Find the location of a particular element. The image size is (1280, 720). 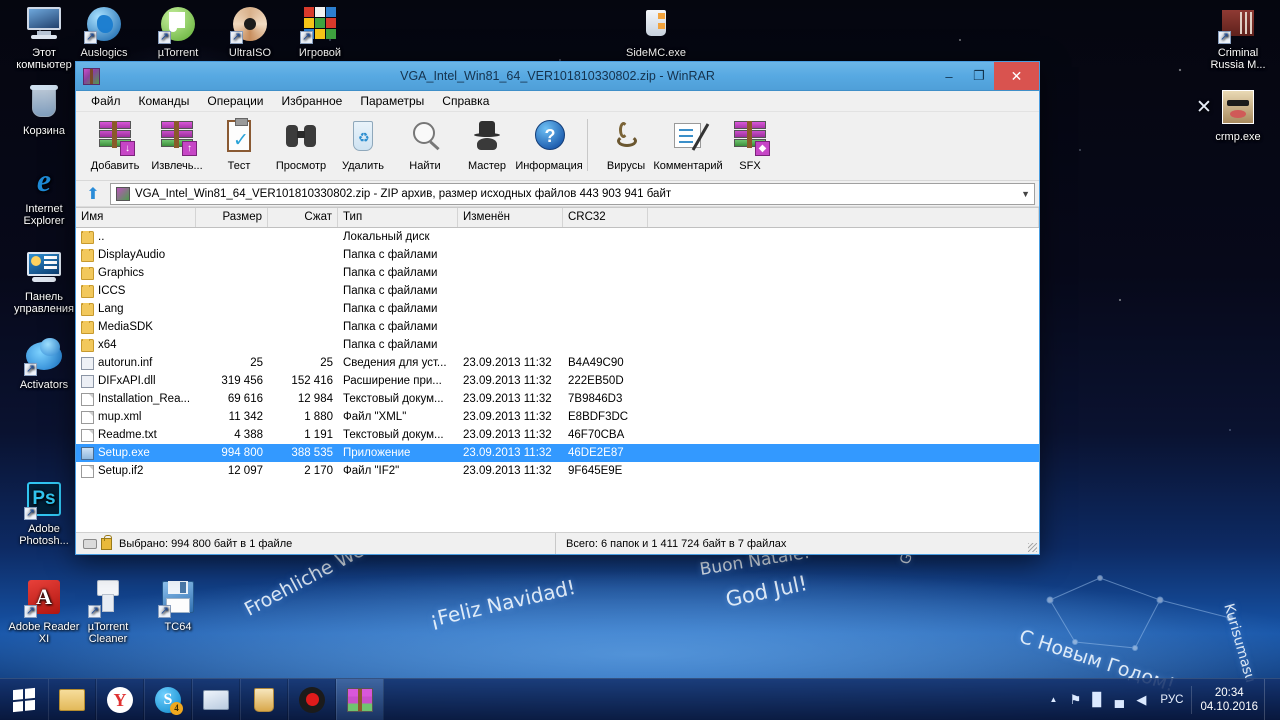

toolbar-button-test: ✓ Тест is located at coordinates (239, 144).